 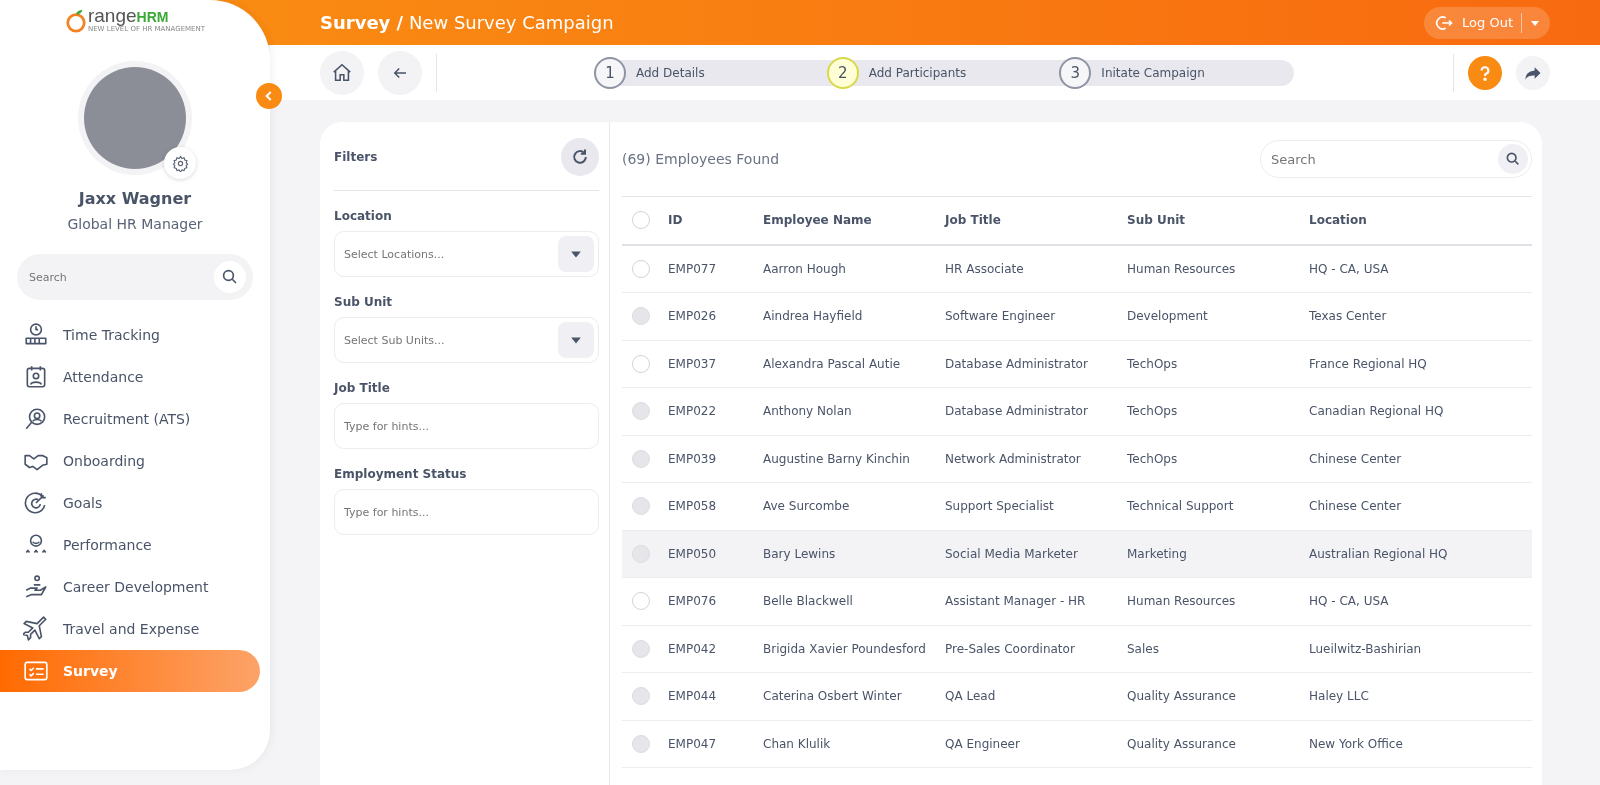 I want to click on column-header: Location, so click(x=1399, y=220).